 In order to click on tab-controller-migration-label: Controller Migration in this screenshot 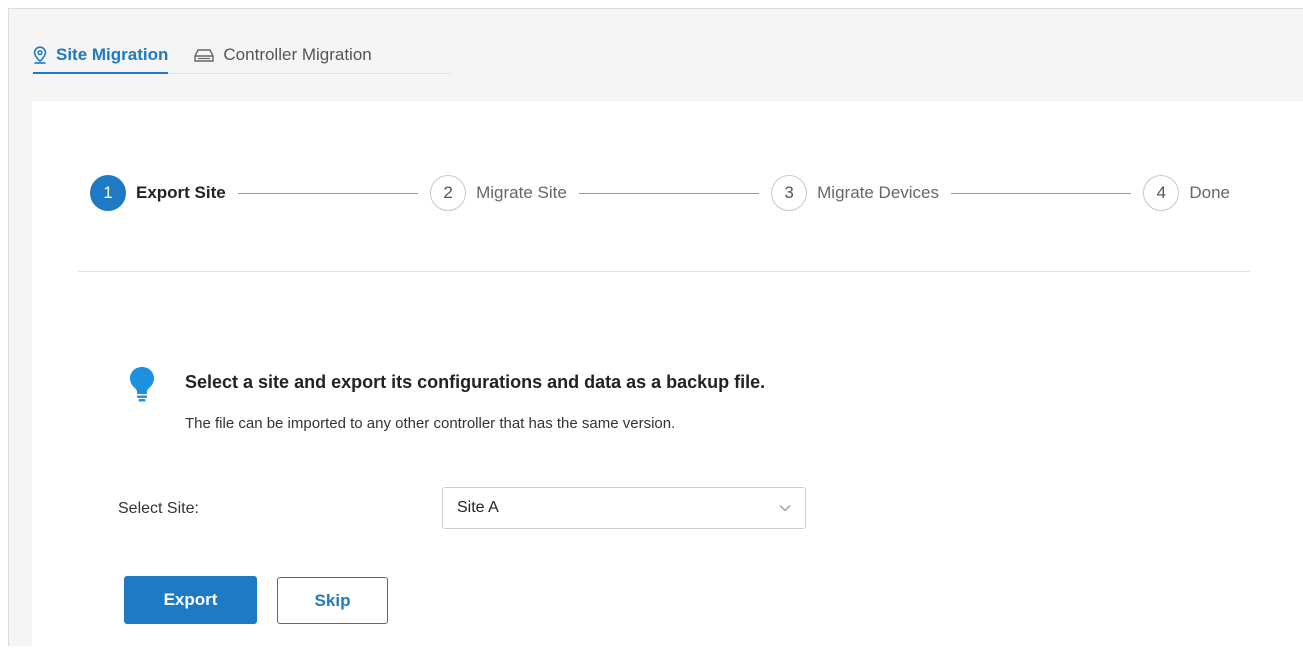, I will do `click(297, 54)`.